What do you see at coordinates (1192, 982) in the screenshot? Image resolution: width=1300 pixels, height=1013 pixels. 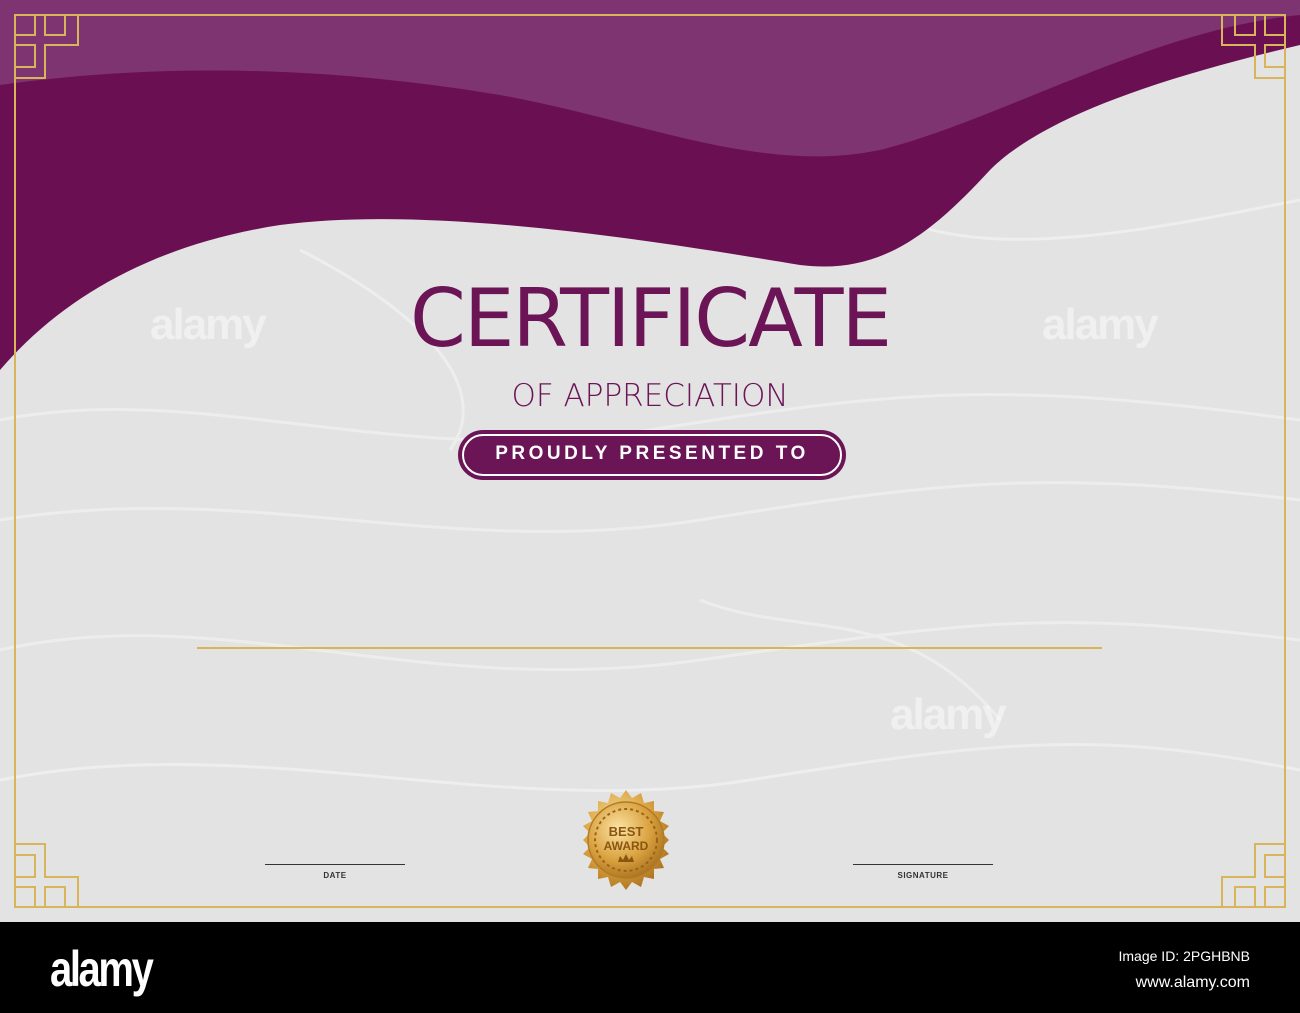 I see `site-url: www.alamy.com` at bounding box center [1192, 982].